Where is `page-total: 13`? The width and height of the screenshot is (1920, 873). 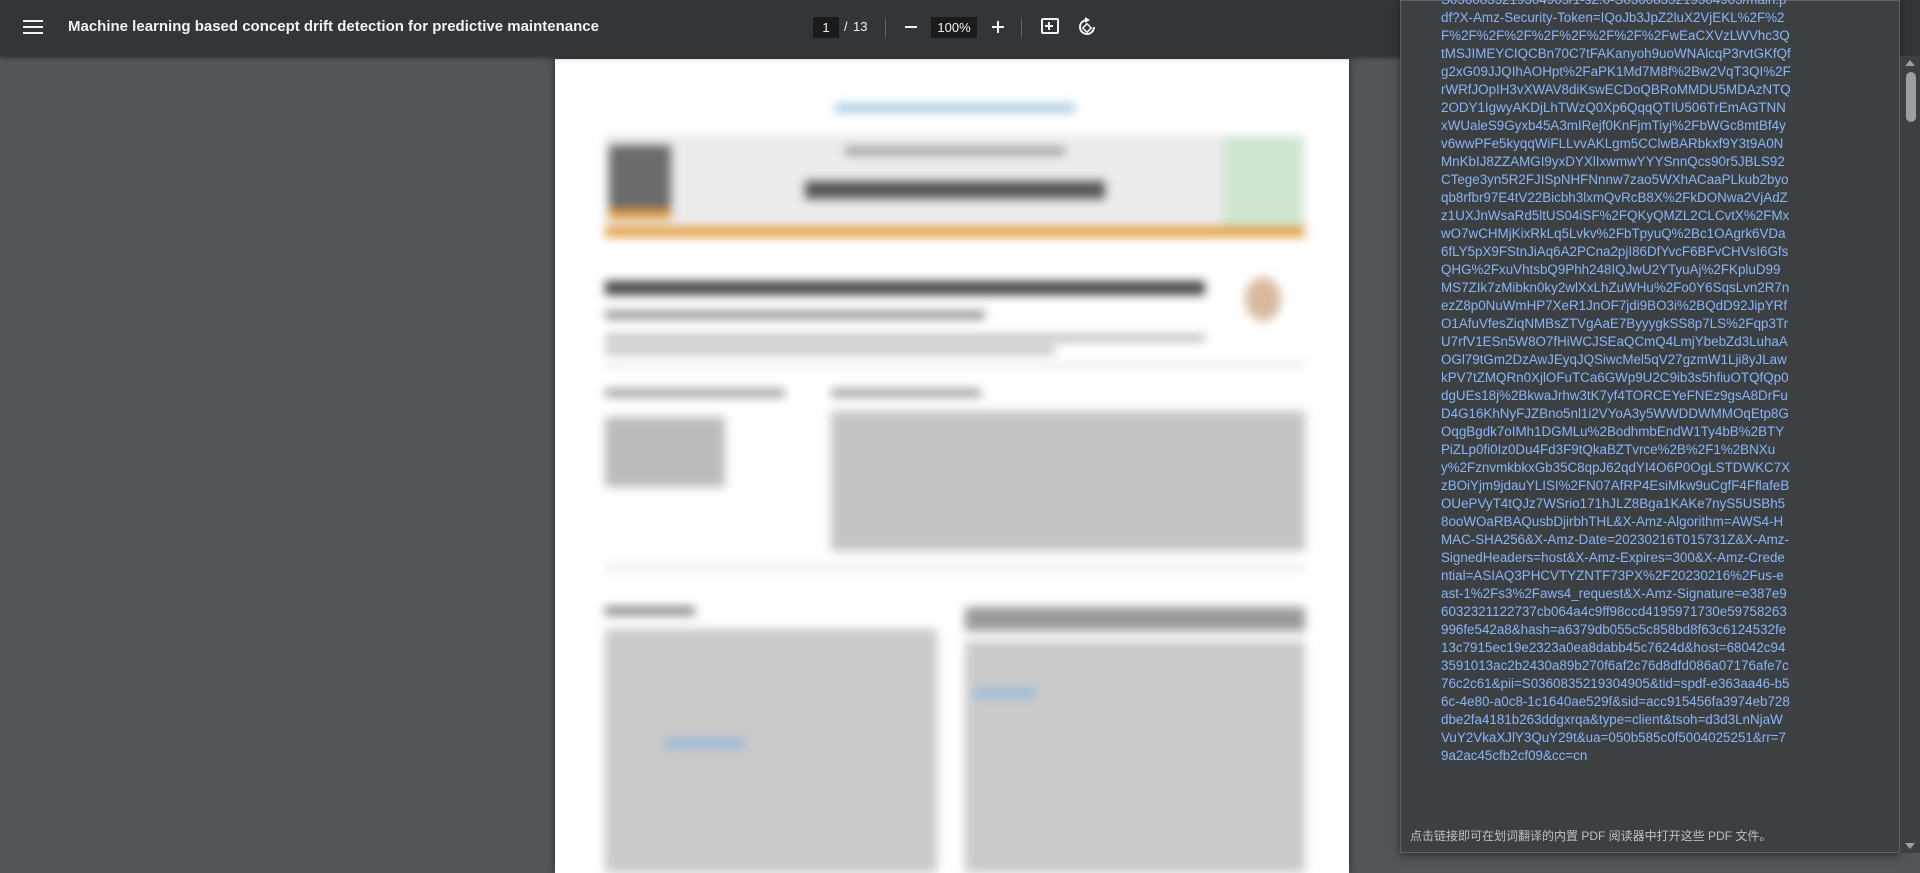
page-total: 13 is located at coordinates (860, 26).